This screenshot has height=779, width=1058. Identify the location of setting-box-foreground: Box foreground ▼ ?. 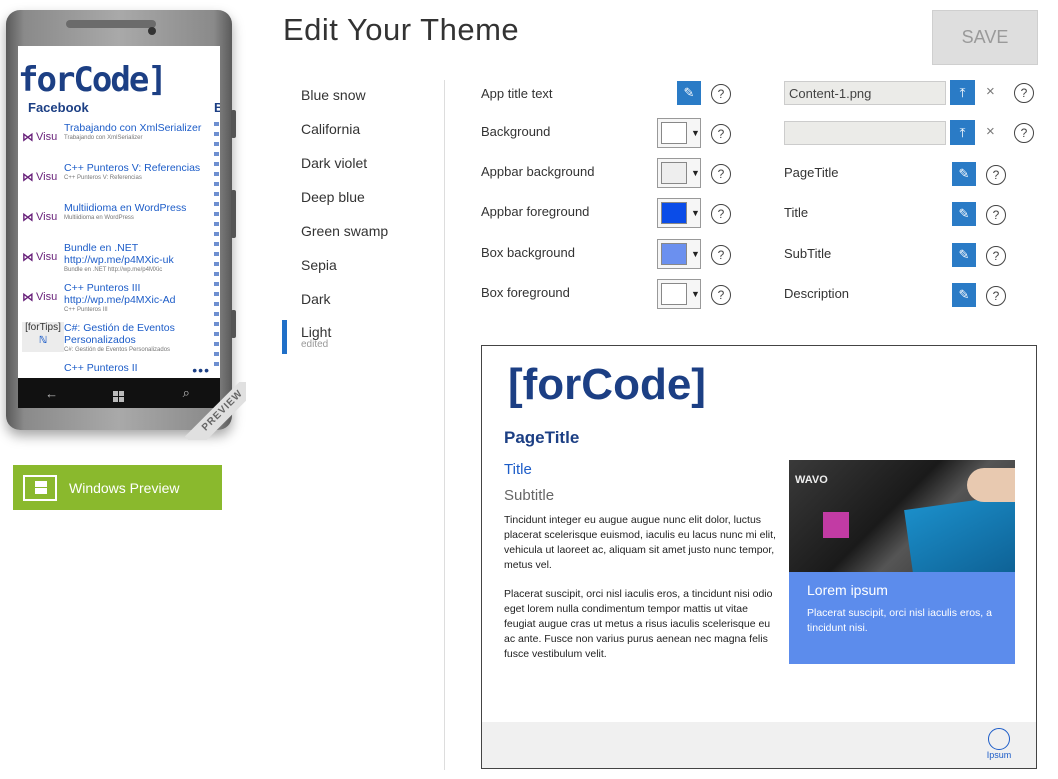
(616, 294).